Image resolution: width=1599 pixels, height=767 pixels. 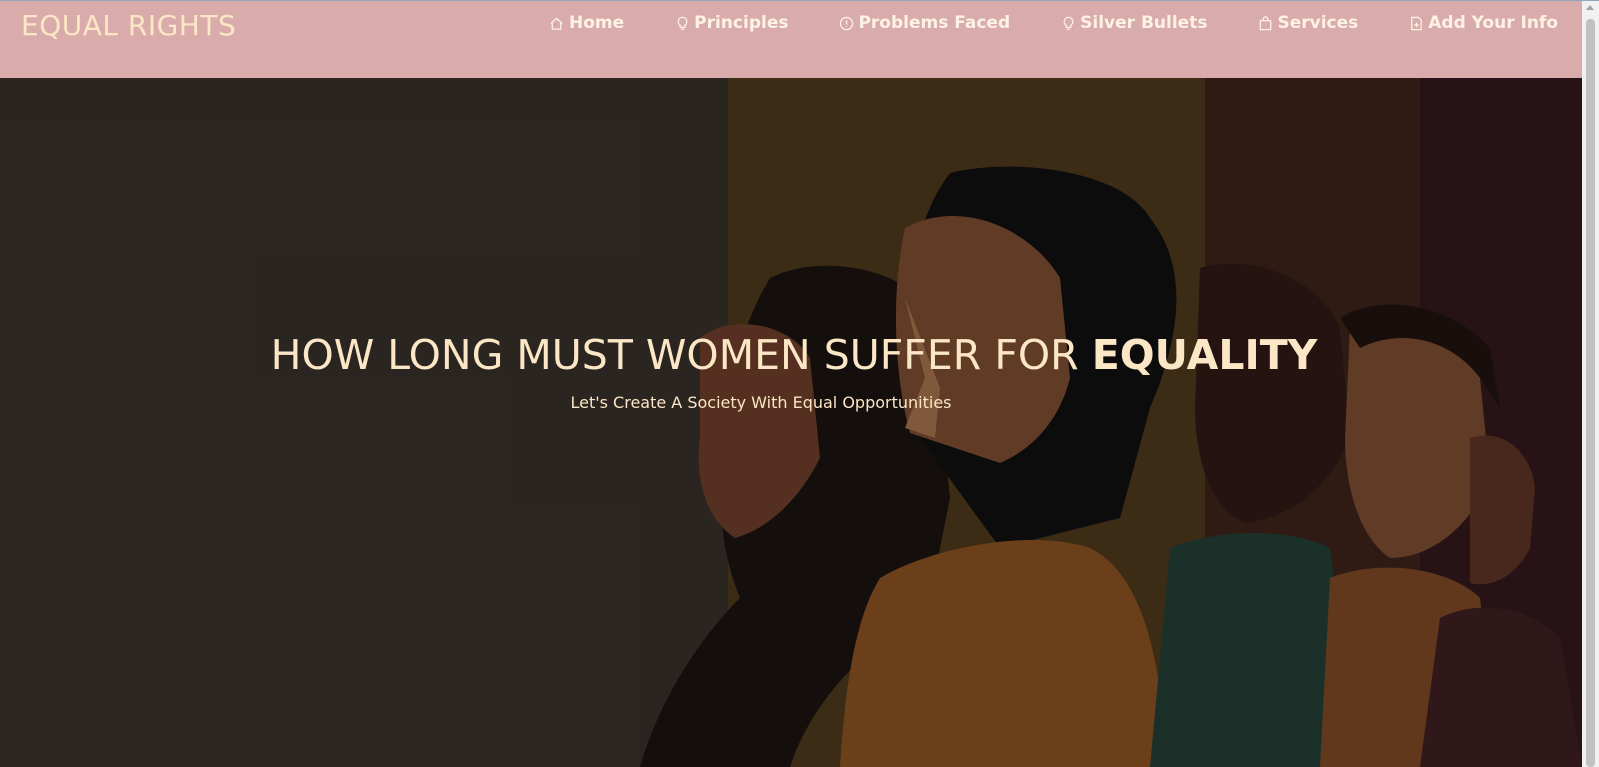 What do you see at coordinates (741, 23) in the screenshot?
I see `nav-item-label: Principles` at bounding box center [741, 23].